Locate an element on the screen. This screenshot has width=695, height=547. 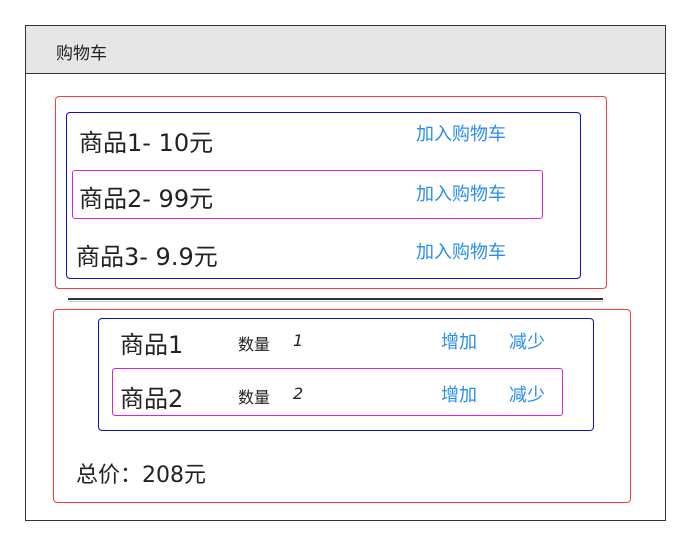
section-divider is located at coordinates (335, 299).